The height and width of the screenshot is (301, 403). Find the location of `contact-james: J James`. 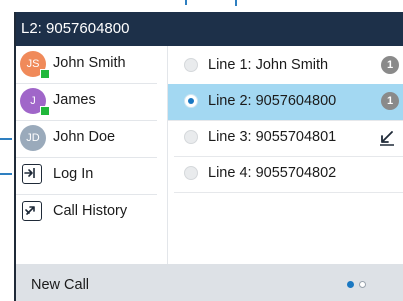

contact-james: J James is located at coordinates (86, 102).